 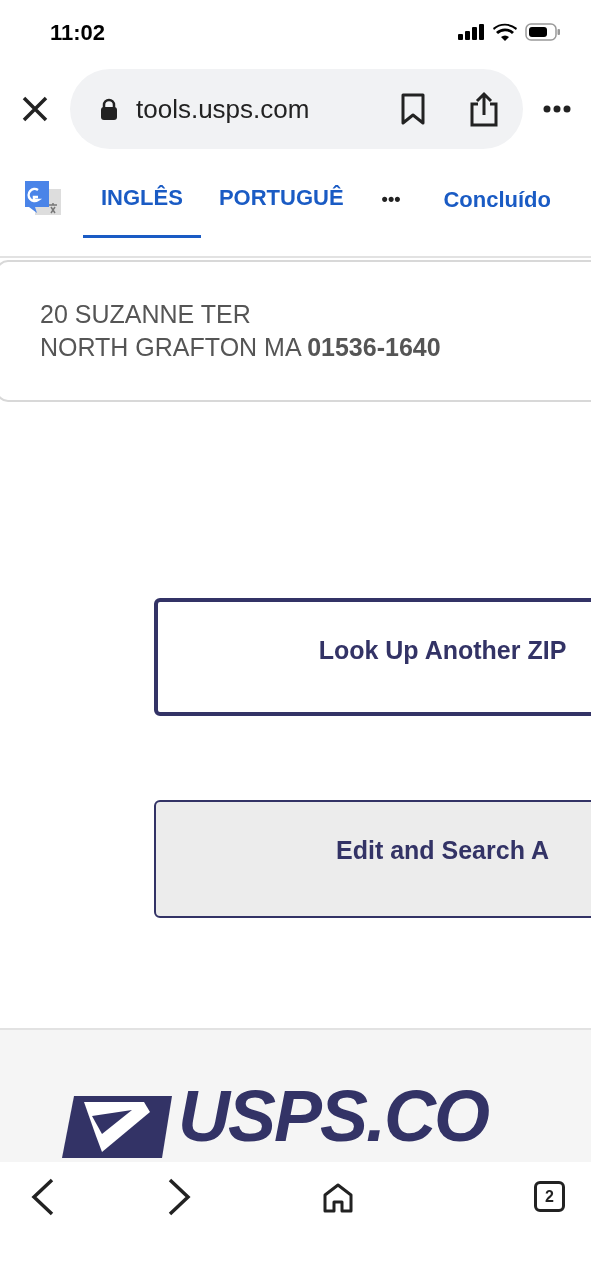 What do you see at coordinates (117, 1127) in the screenshot?
I see `eagle-logo-icon` at bounding box center [117, 1127].